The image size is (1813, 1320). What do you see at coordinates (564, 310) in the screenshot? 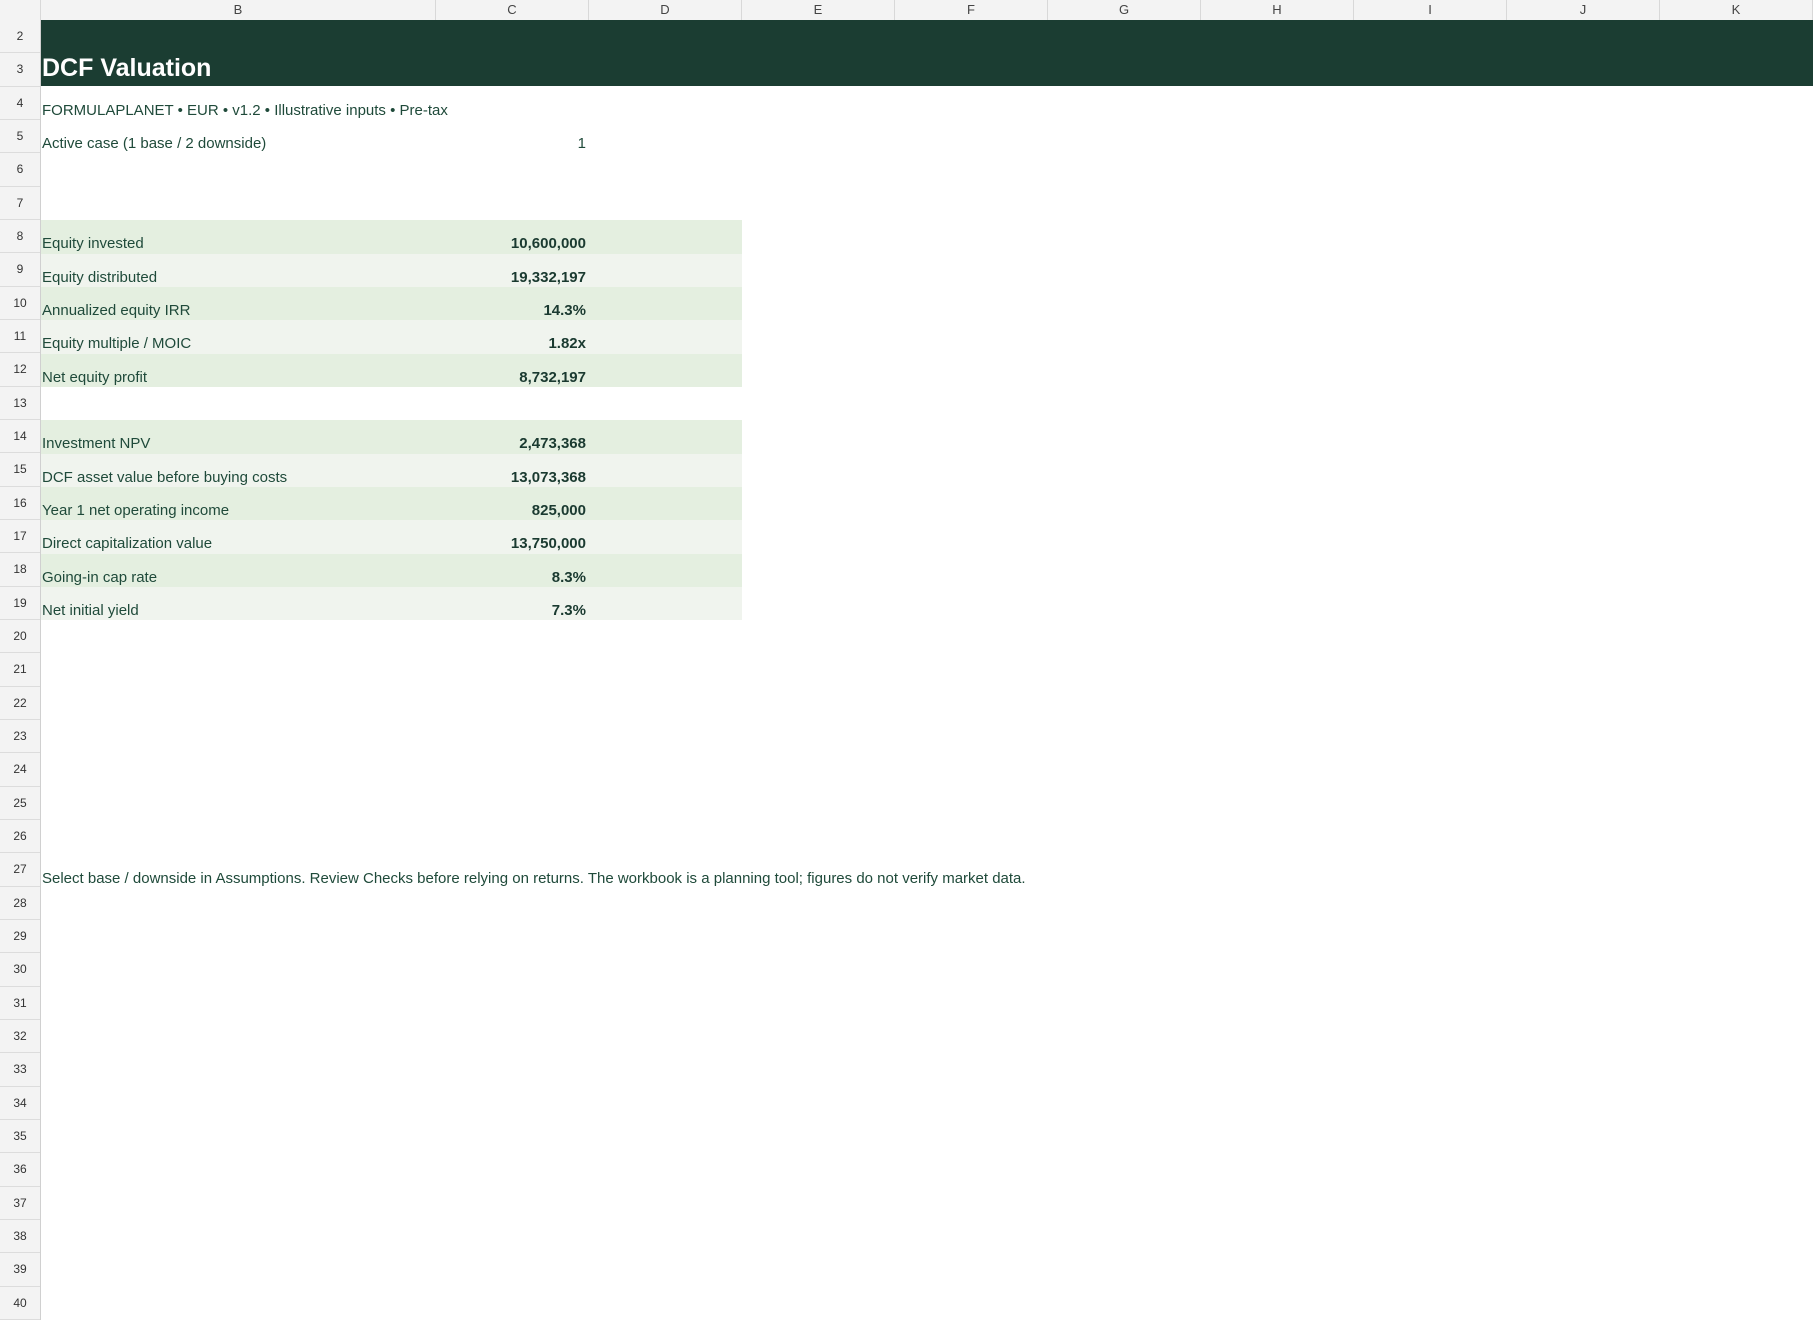
I see `equity-irr-value: 14.3%` at bounding box center [564, 310].